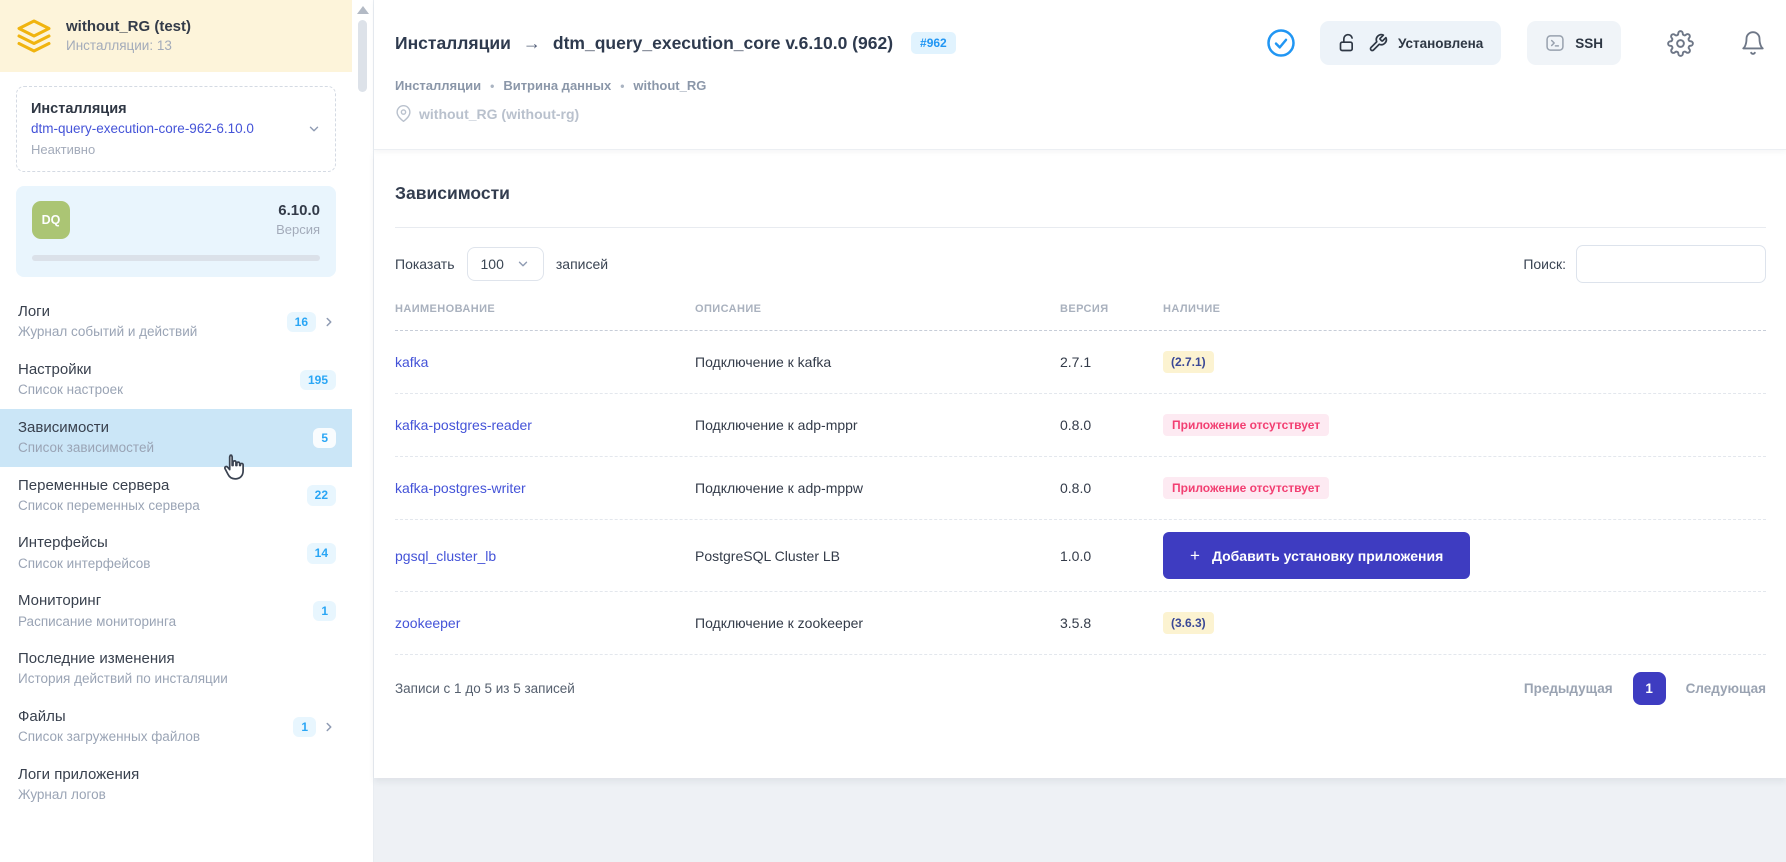  Describe the element at coordinates (34, 312) in the screenshot. I see `menu-item-title: Логи` at that location.